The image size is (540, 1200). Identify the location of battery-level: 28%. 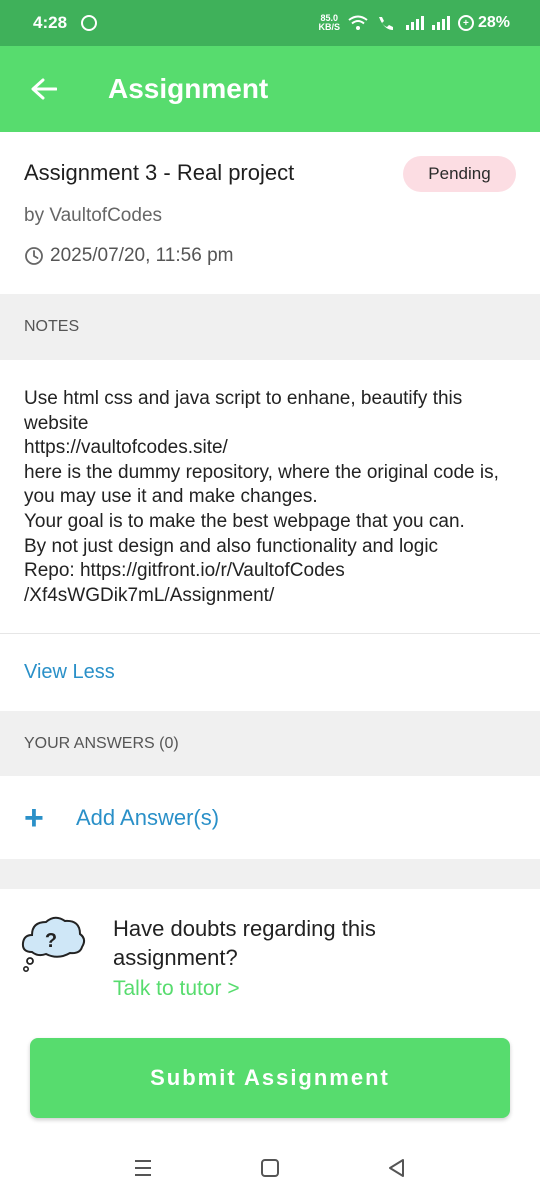
(493, 22).